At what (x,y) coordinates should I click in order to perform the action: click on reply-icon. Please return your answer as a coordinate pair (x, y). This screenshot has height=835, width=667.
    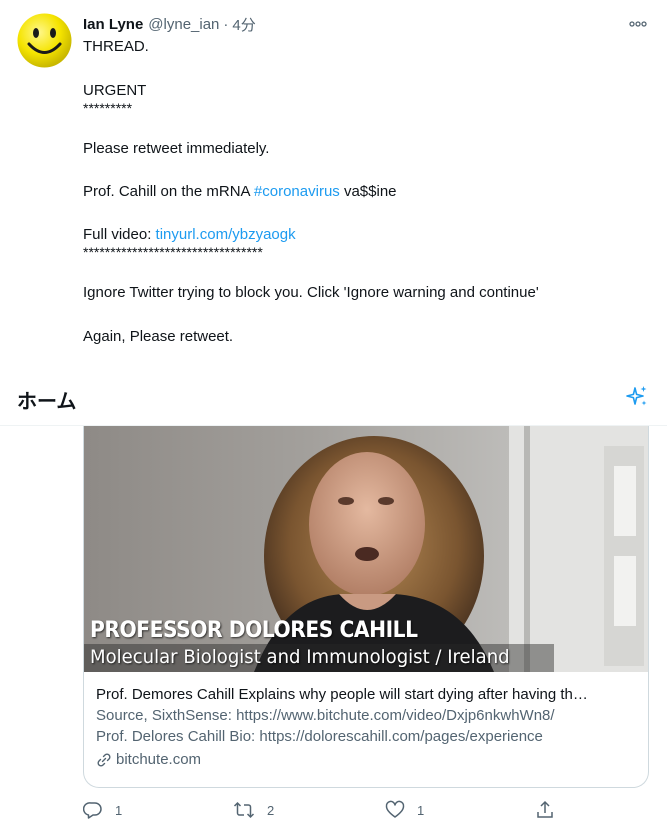
    Looking at the image, I should click on (92, 810).